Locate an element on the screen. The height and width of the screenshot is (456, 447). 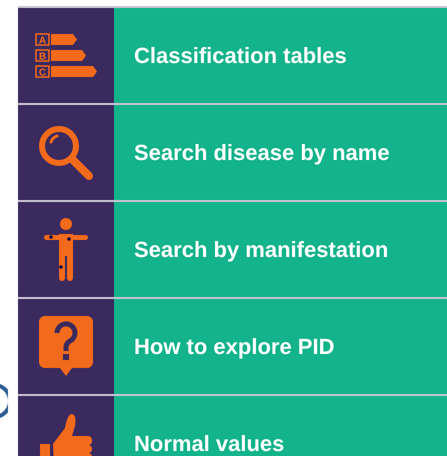
question-bubble-icon is located at coordinates (66, 347).